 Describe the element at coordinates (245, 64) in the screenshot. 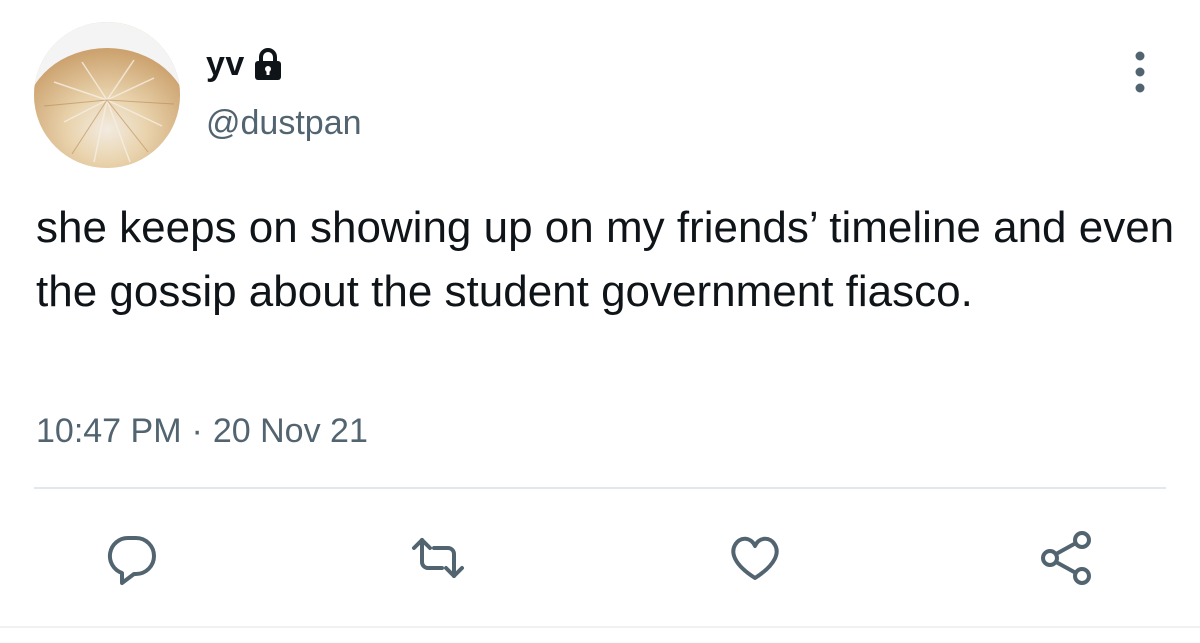

I see `user-name-row: yv` at that location.